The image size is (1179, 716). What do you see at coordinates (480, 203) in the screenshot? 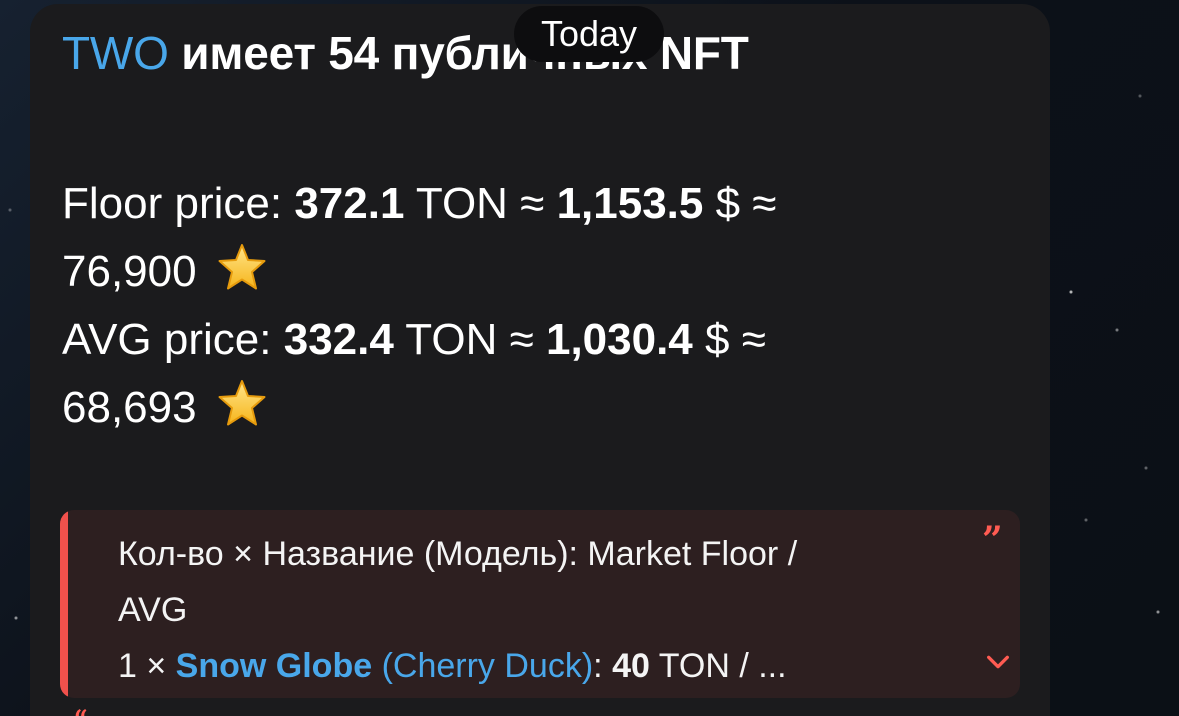
I see `floor-ton-unit: TON ≈` at bounding box center [480, 203].